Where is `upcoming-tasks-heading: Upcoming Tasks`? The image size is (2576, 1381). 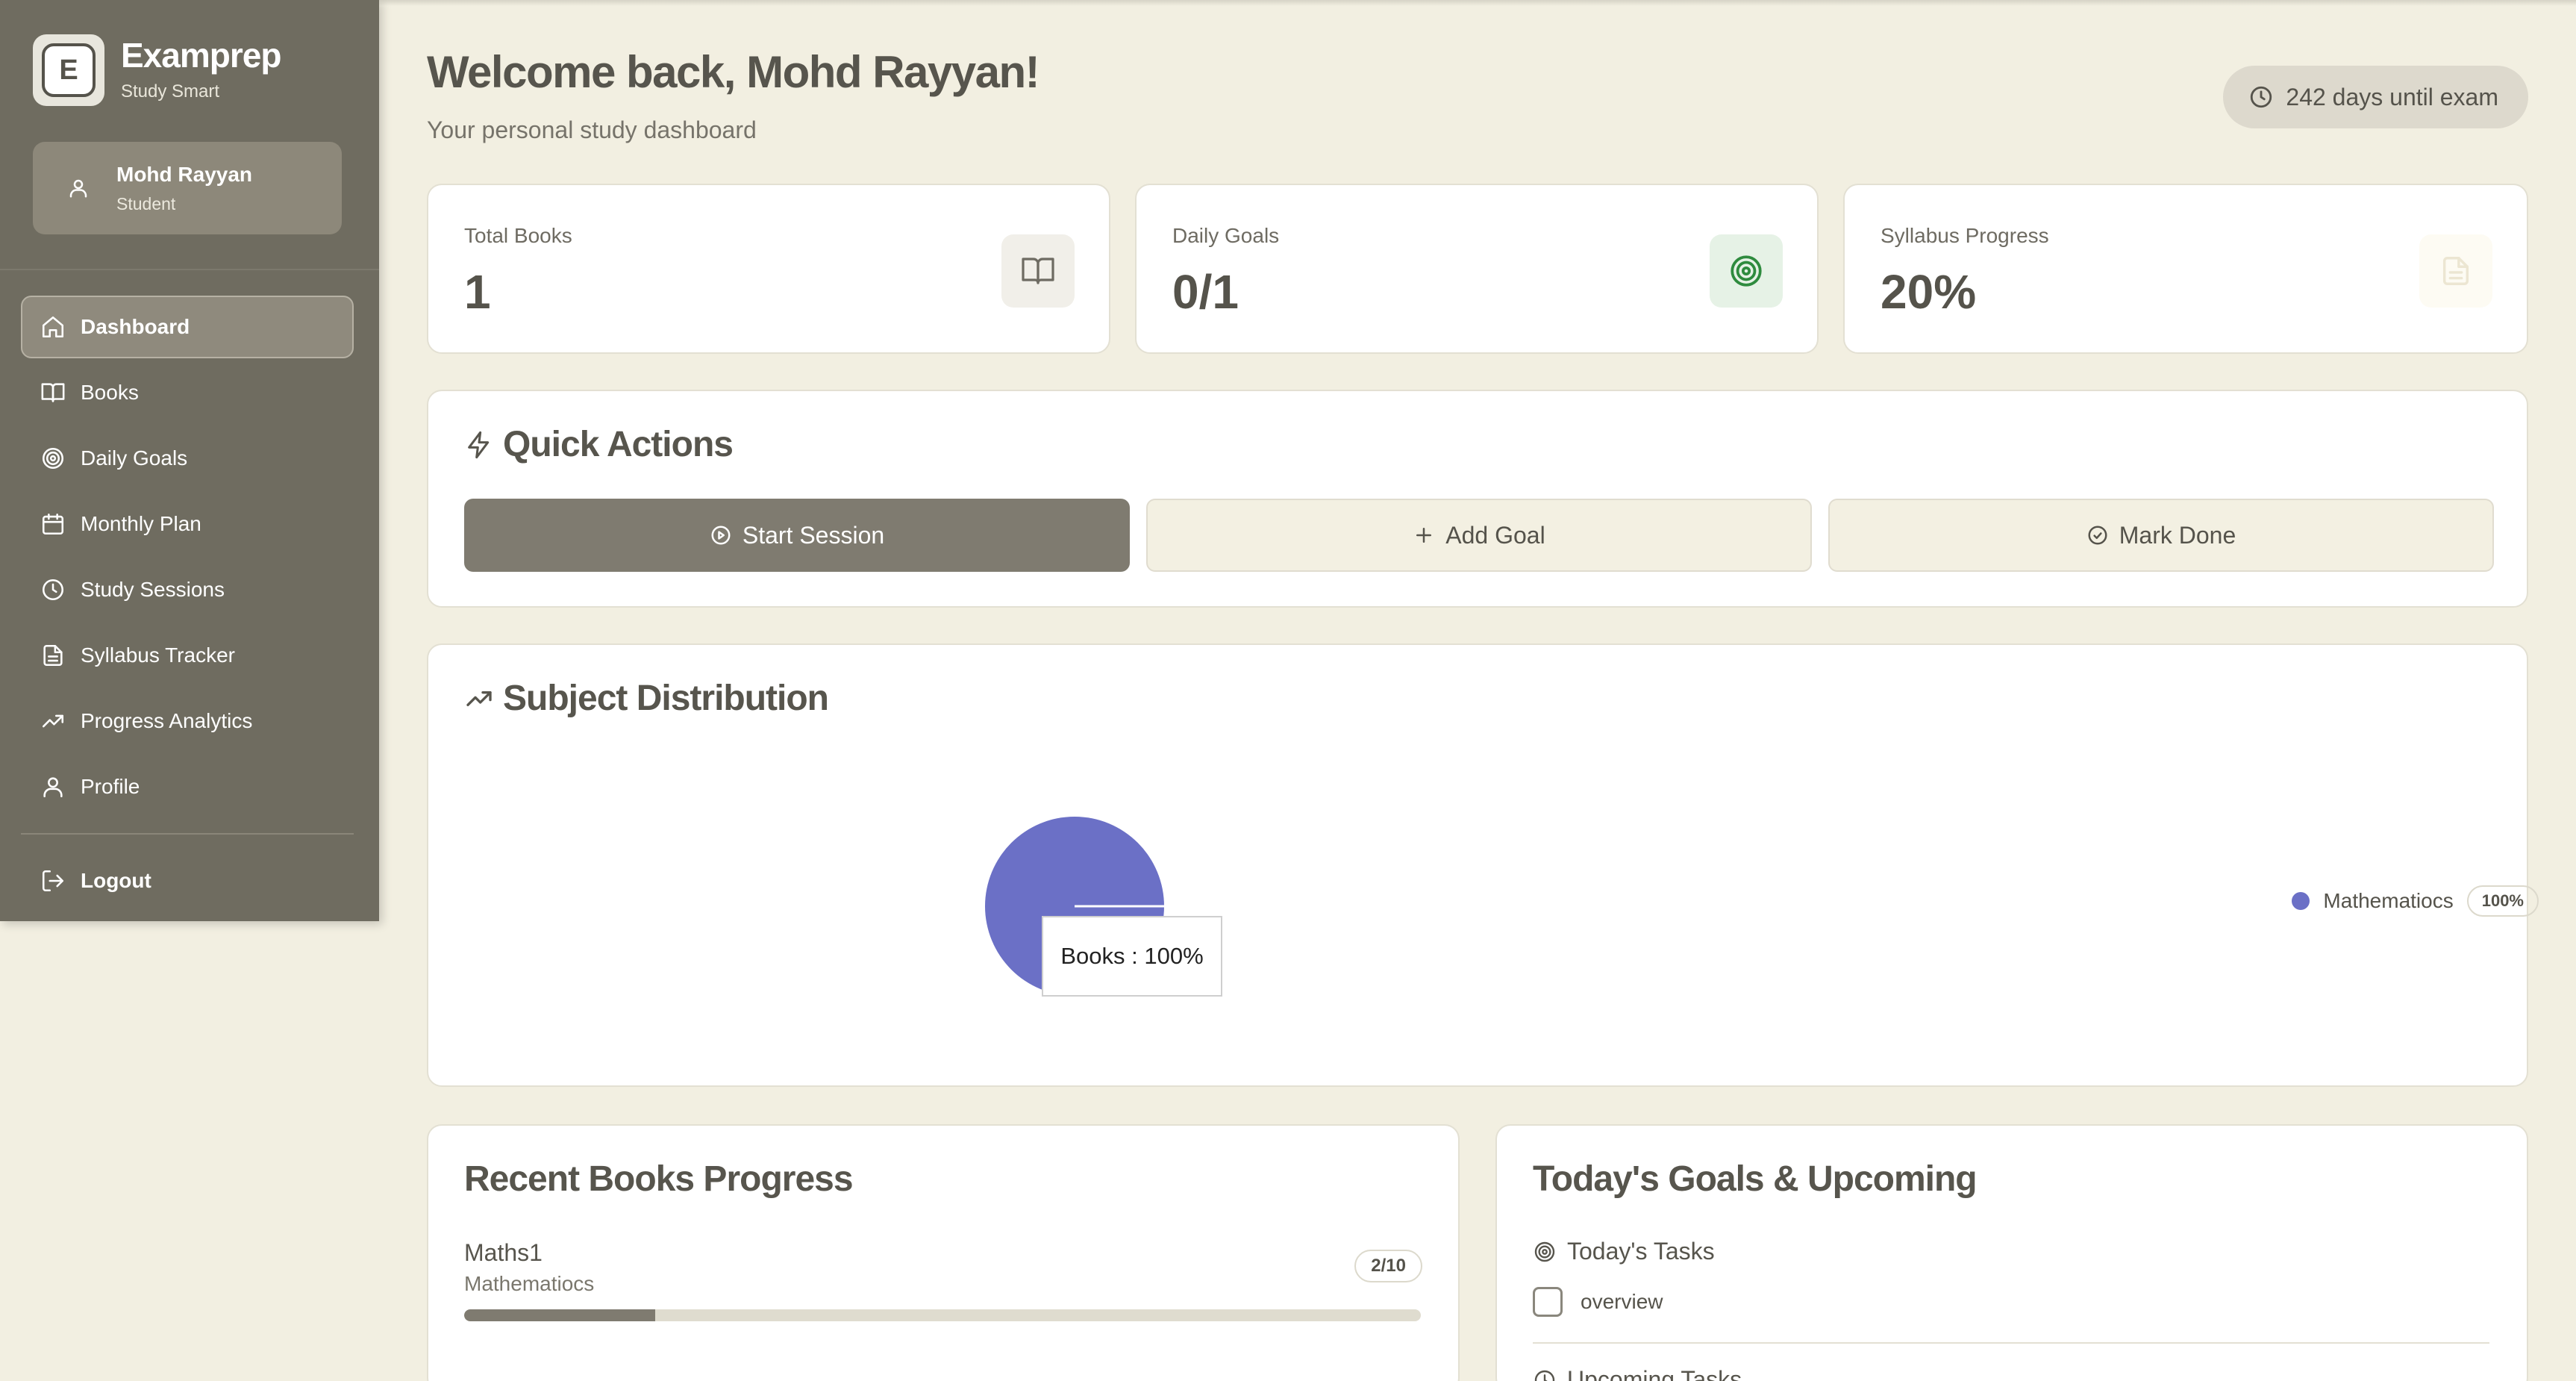
upcoming-tasks-heading: Upcoming Tasks is located at coordinates (1637, 1373).